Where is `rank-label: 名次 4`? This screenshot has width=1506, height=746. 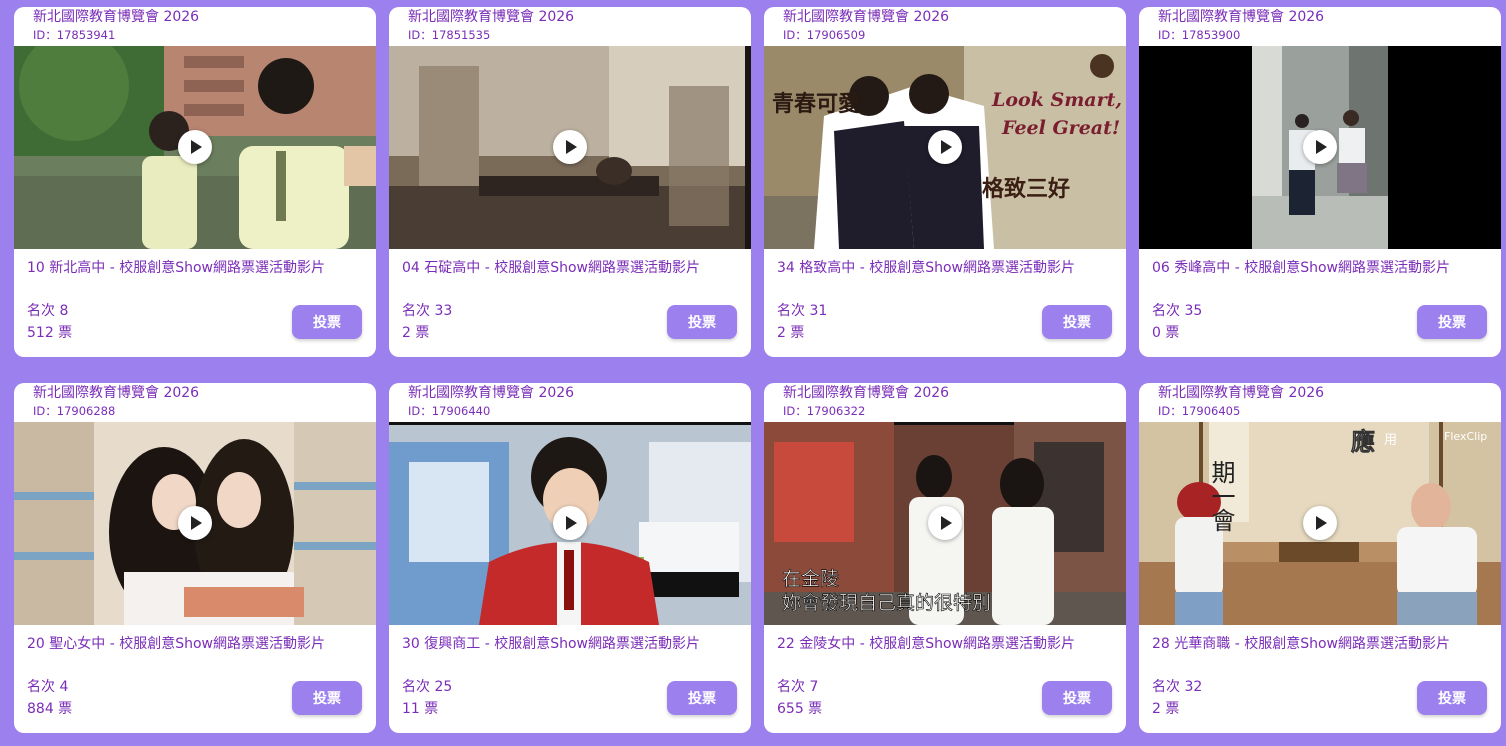 rank-label: 名次 4 is located at coordinates (48, 687).